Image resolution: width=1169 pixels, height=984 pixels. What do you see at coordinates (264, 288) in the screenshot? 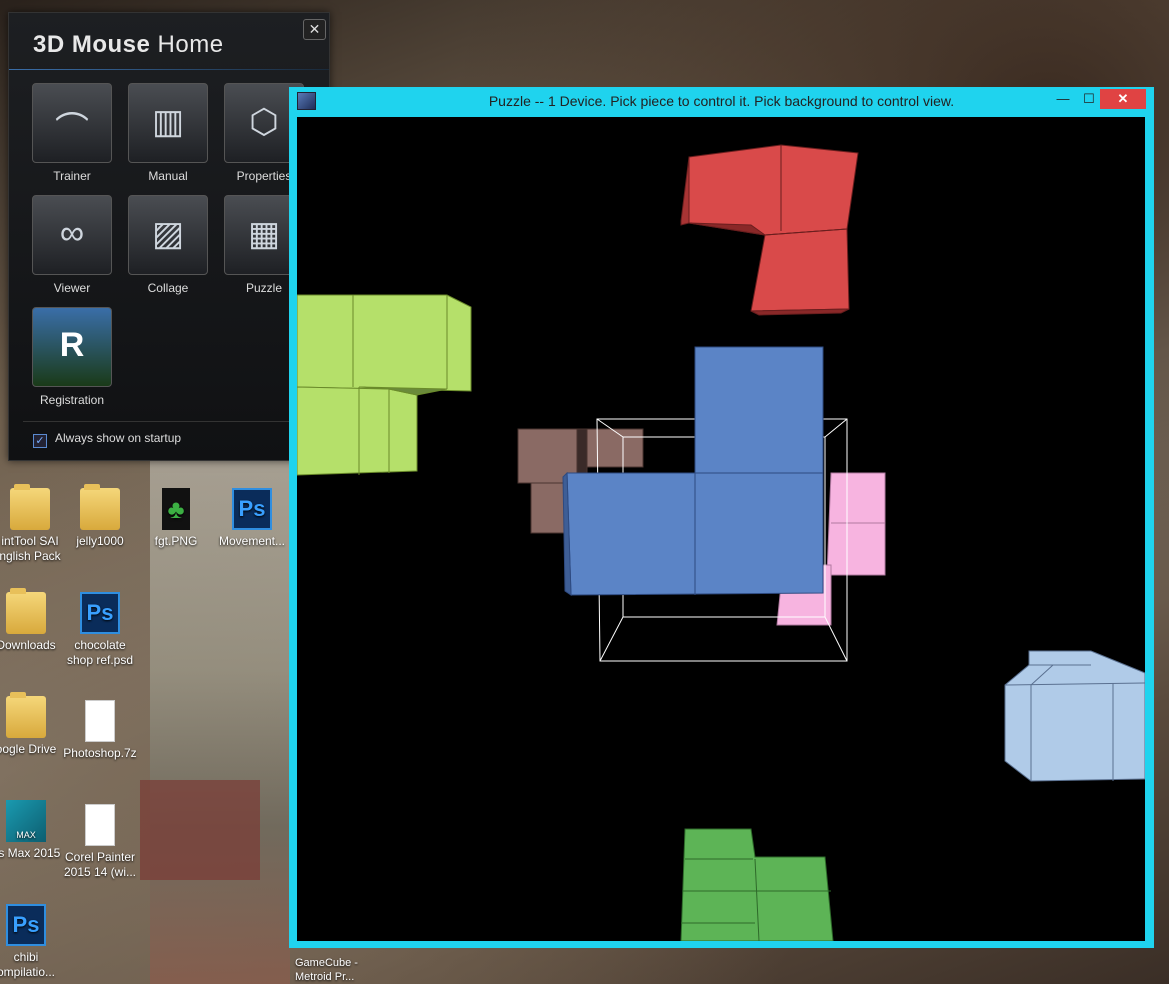
I see `tile-label: Puzzle` at bounding box center [264, 288].